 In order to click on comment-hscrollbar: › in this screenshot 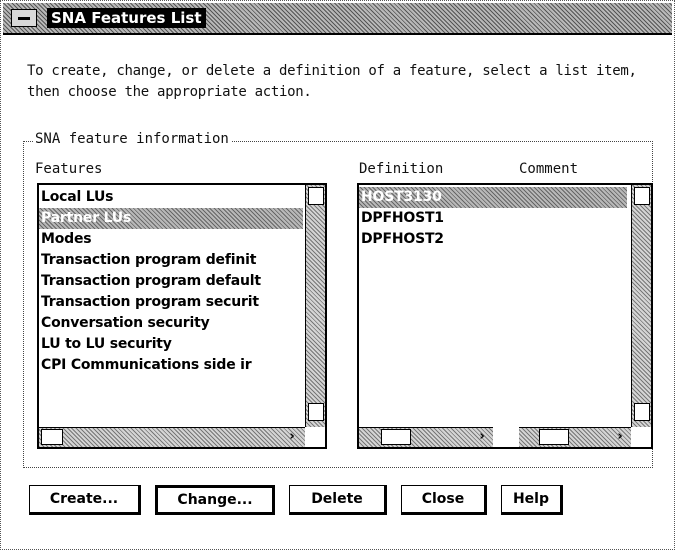, I will do `click(575, 437)`.